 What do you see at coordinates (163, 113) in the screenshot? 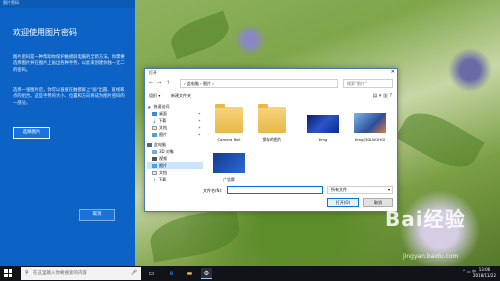
I see `sidebar-item-label: 桌面` at bounding box center [163, 113].